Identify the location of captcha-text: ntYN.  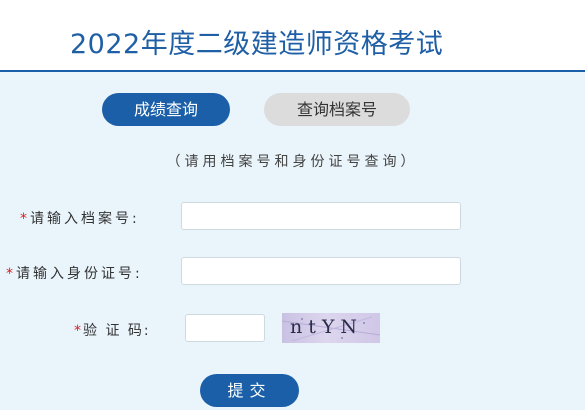
(327, 327).